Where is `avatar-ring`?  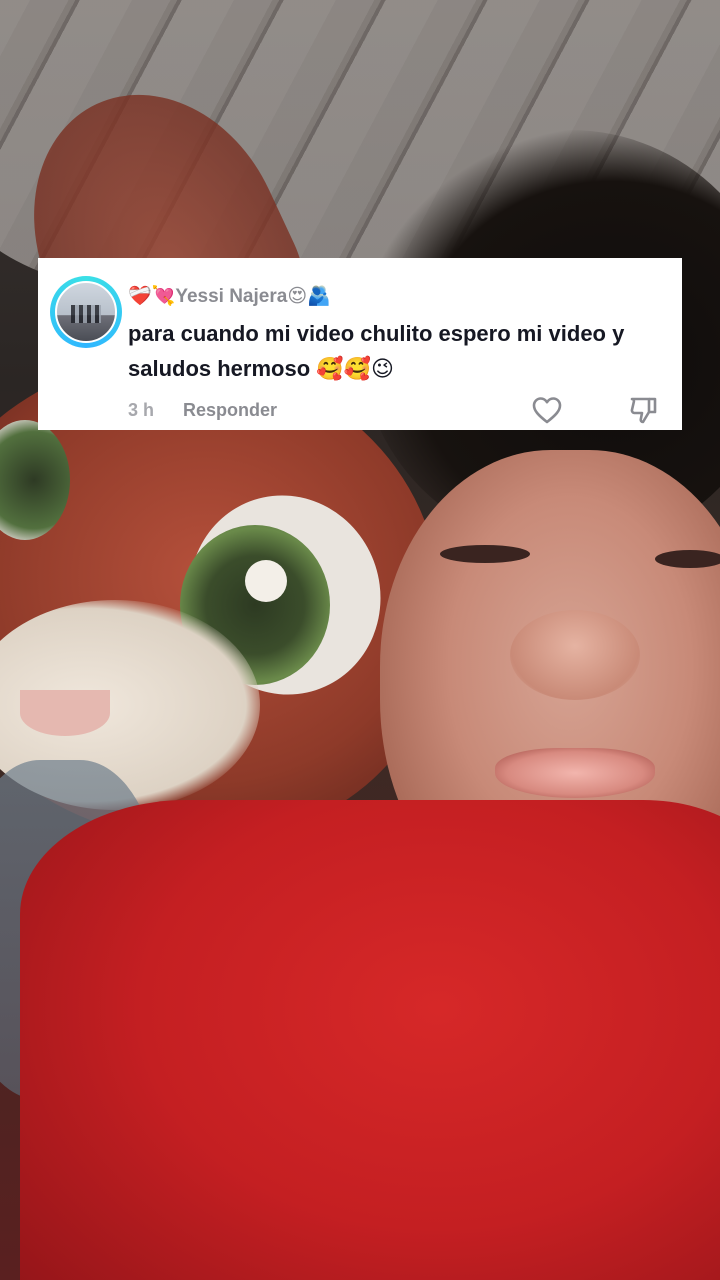 avatar-ring is located at coordinates (86, 312).